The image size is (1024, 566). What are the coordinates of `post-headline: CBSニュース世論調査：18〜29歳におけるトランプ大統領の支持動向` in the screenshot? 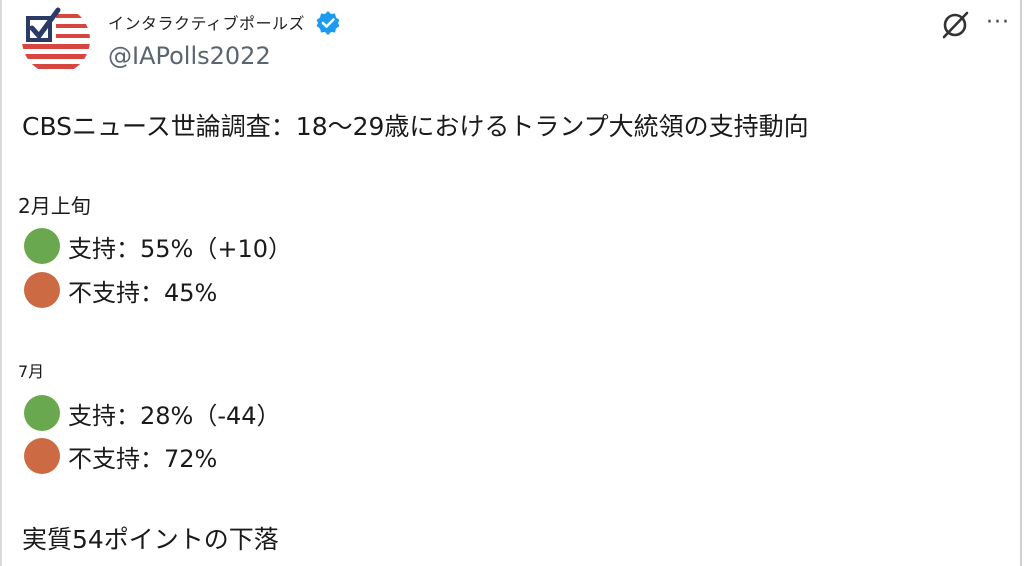 It's located at (415, 126).